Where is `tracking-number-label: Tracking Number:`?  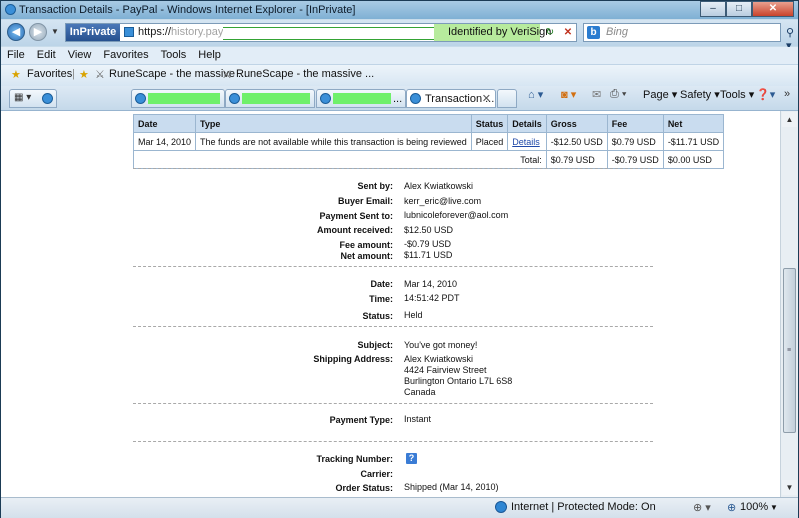 tracking-number-label: Tracking Number: is located at coordinates (354, 459).